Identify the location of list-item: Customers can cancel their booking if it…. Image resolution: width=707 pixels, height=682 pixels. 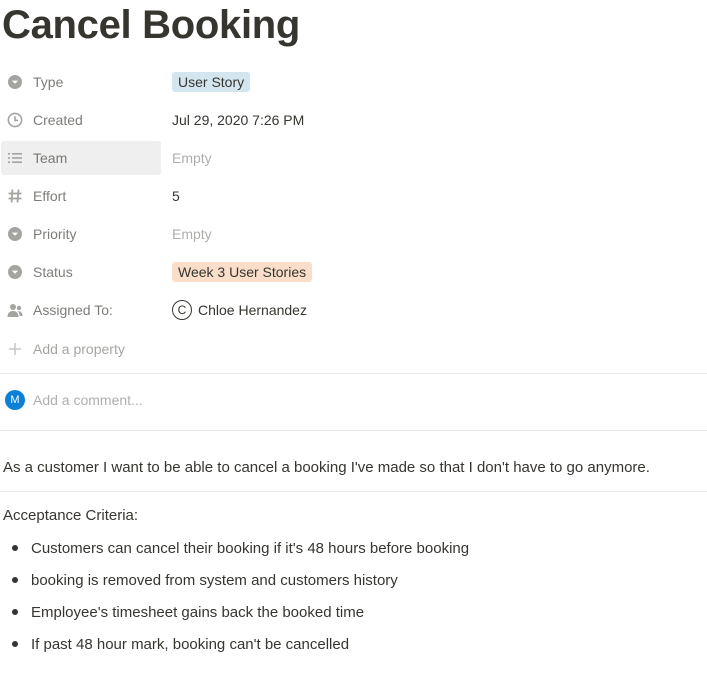
(236, 548).